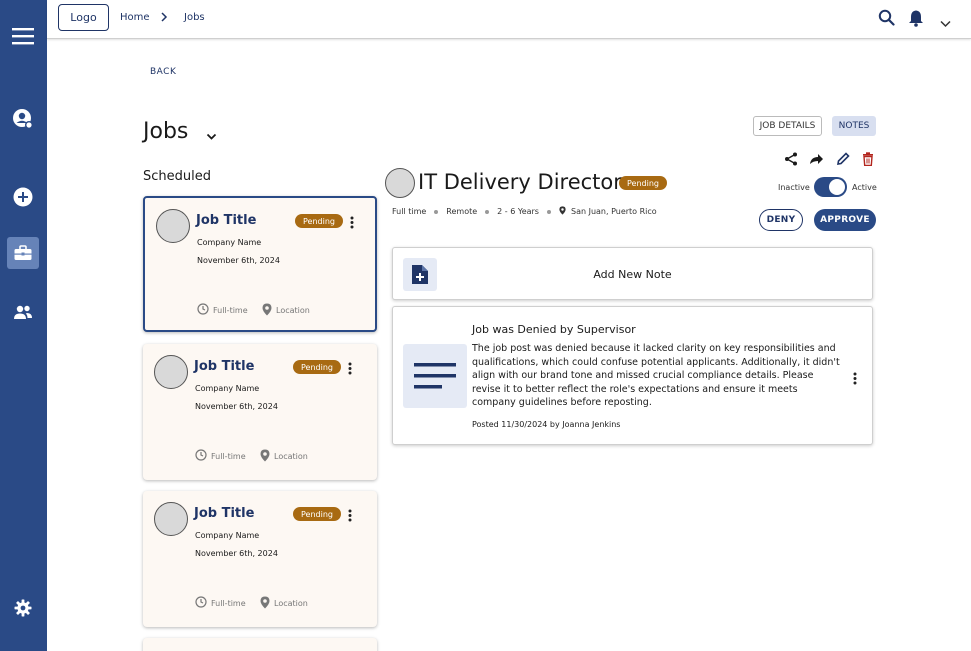  Describe the element at coordinates (260, 644) in the screenshot. I see `job-card-partial` at that location.